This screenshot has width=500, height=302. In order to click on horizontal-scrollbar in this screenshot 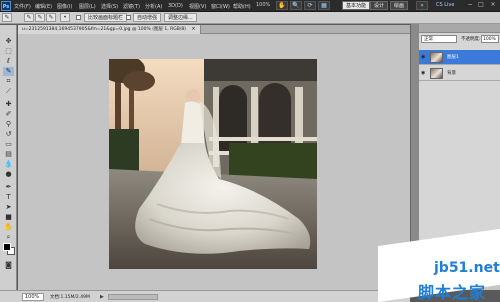, I will do `click(133, 297)`.